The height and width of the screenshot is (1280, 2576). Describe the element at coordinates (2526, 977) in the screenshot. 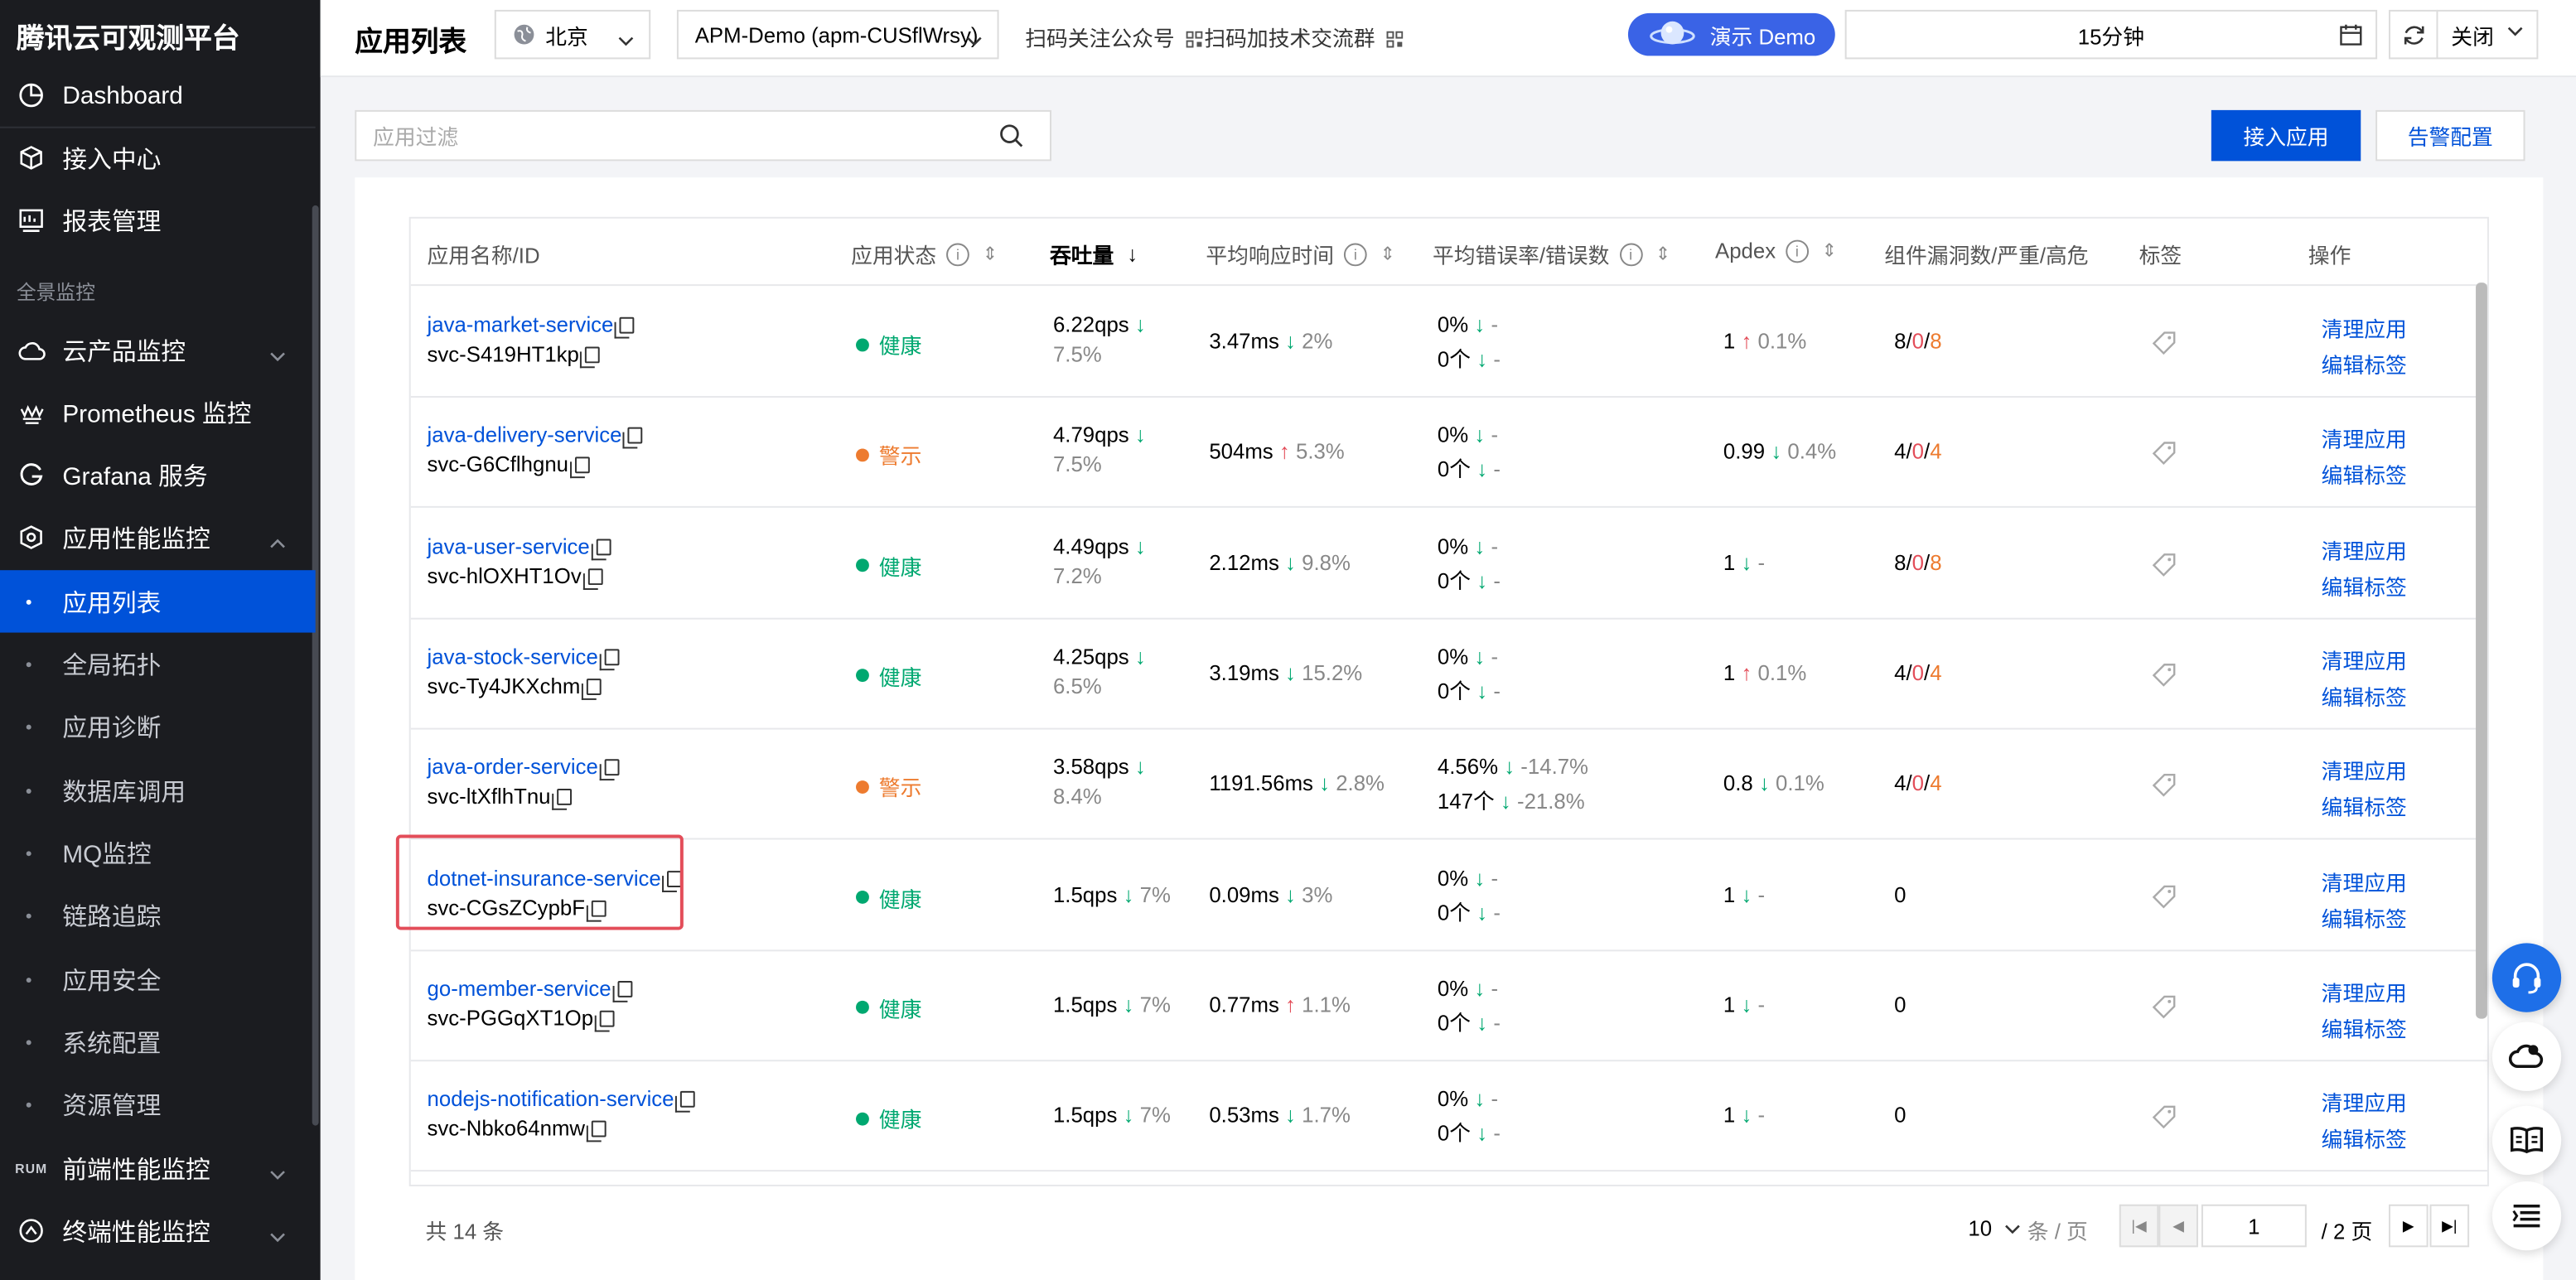

I see `support-button` at that location.